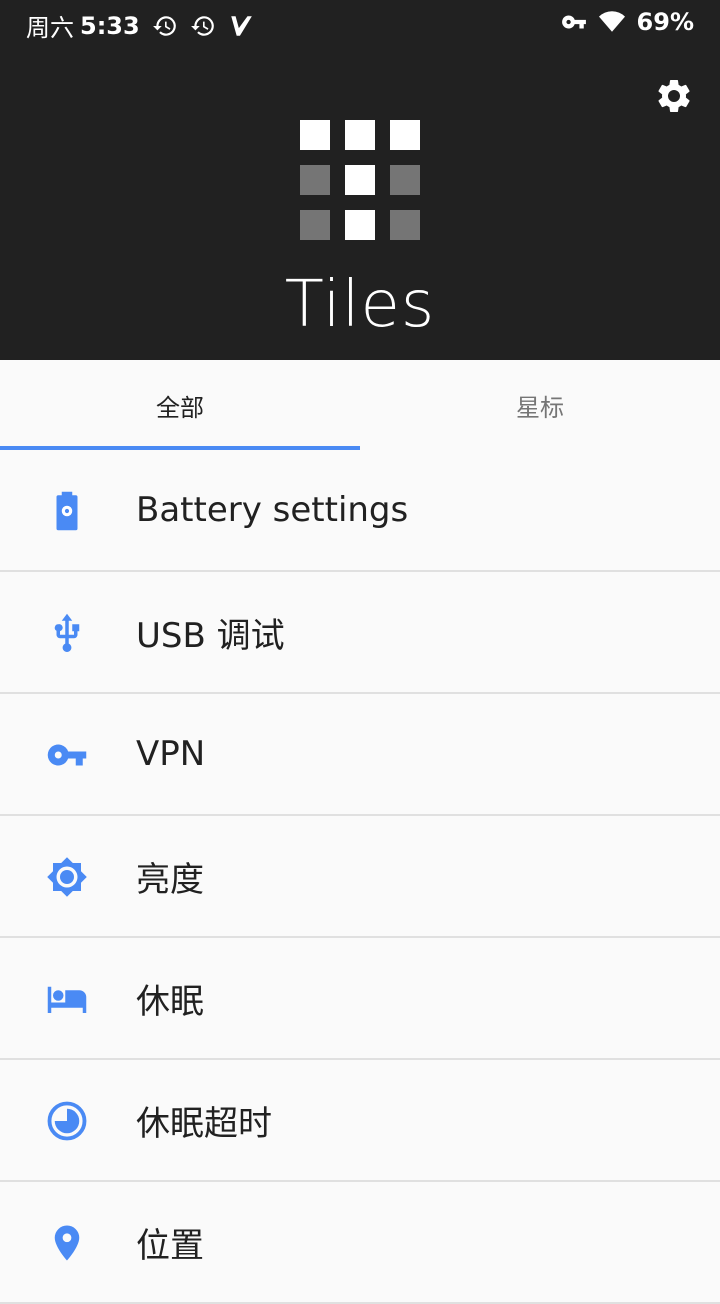  Describe the element at coordinates (164, 25) in the screenshot. I see `history-icon` at that location.